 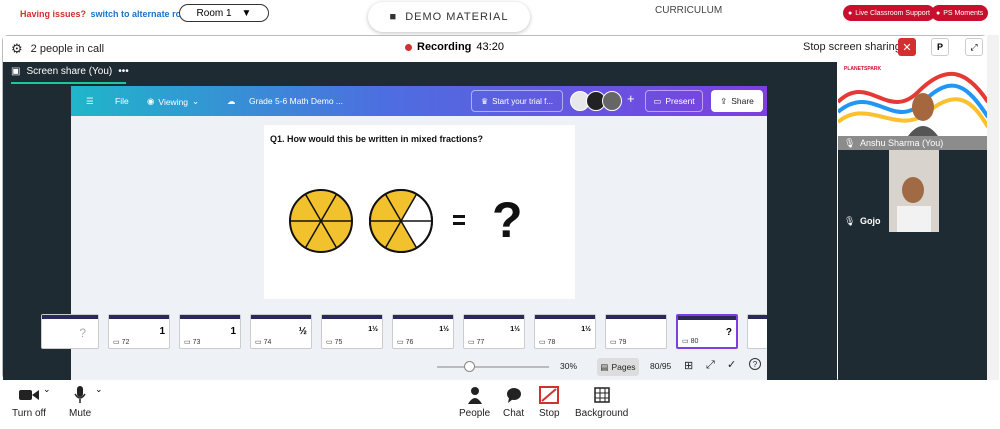 I want to click on page-thumb: 1 ▭ 72, so click(x=139, y=331).